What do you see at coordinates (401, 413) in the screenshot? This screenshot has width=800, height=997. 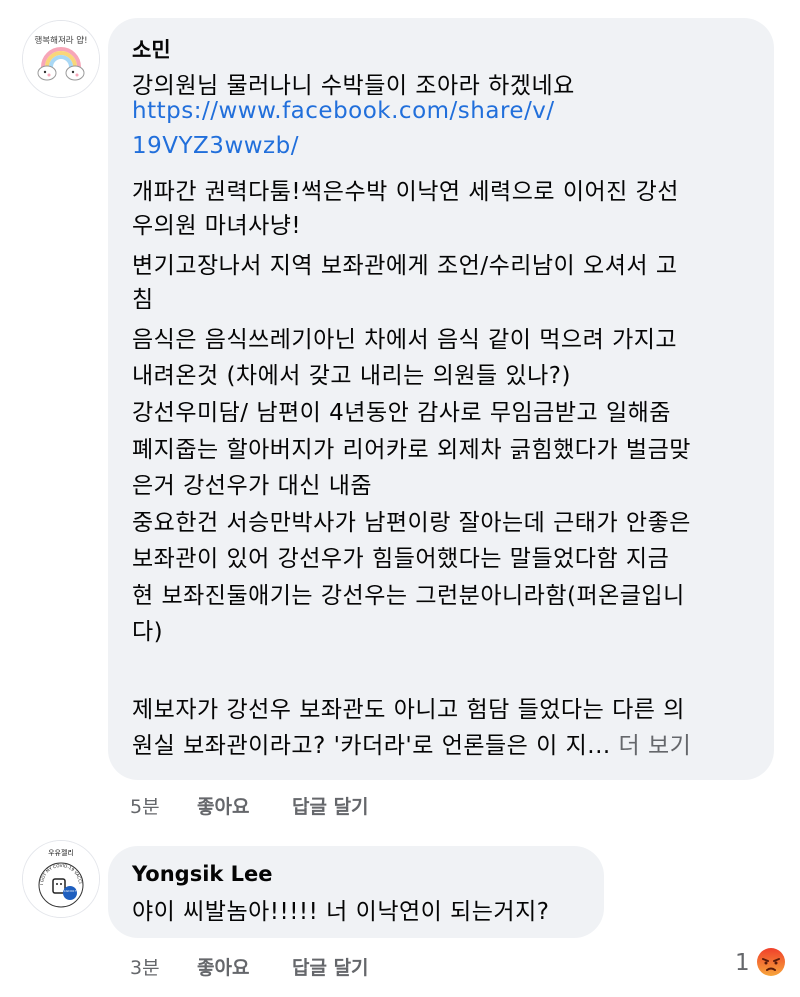 I see `comment-text-line: 강선우미담/ 남편이 4년동안 감사로 무임금받고 일해줌` at bounding box center [401, 413].